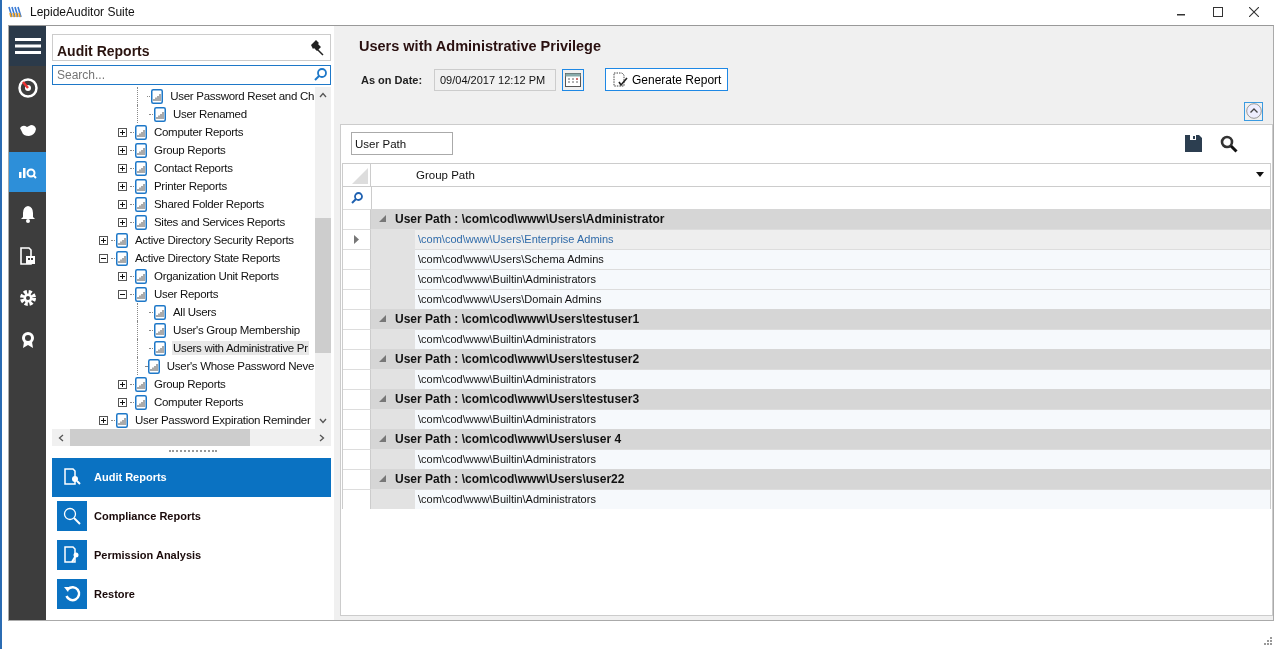  Describe the element at coordinates (323, 421) in the screenshot. I see `scroll-down-icon` at that location.